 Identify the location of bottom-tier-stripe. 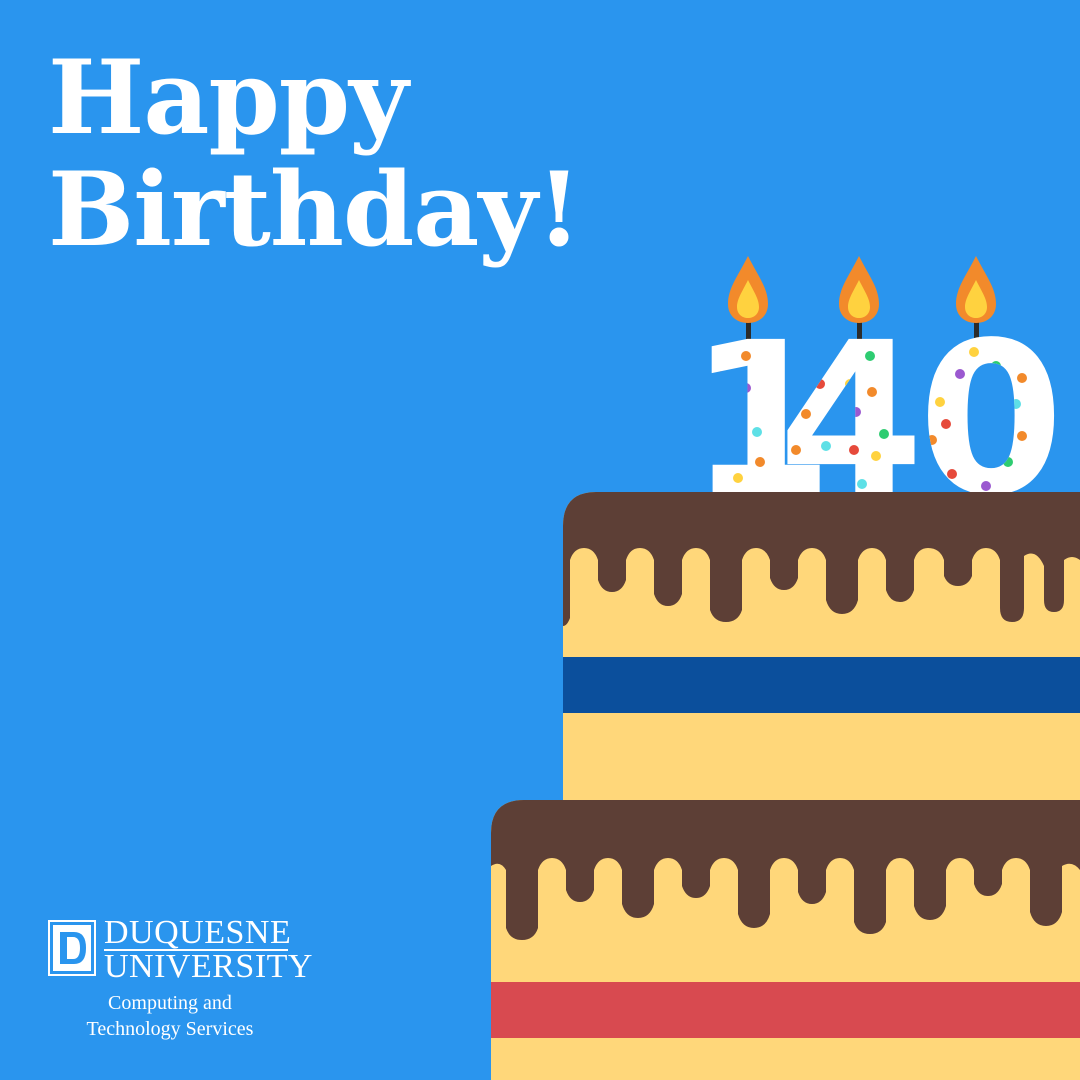
(785, 1010).